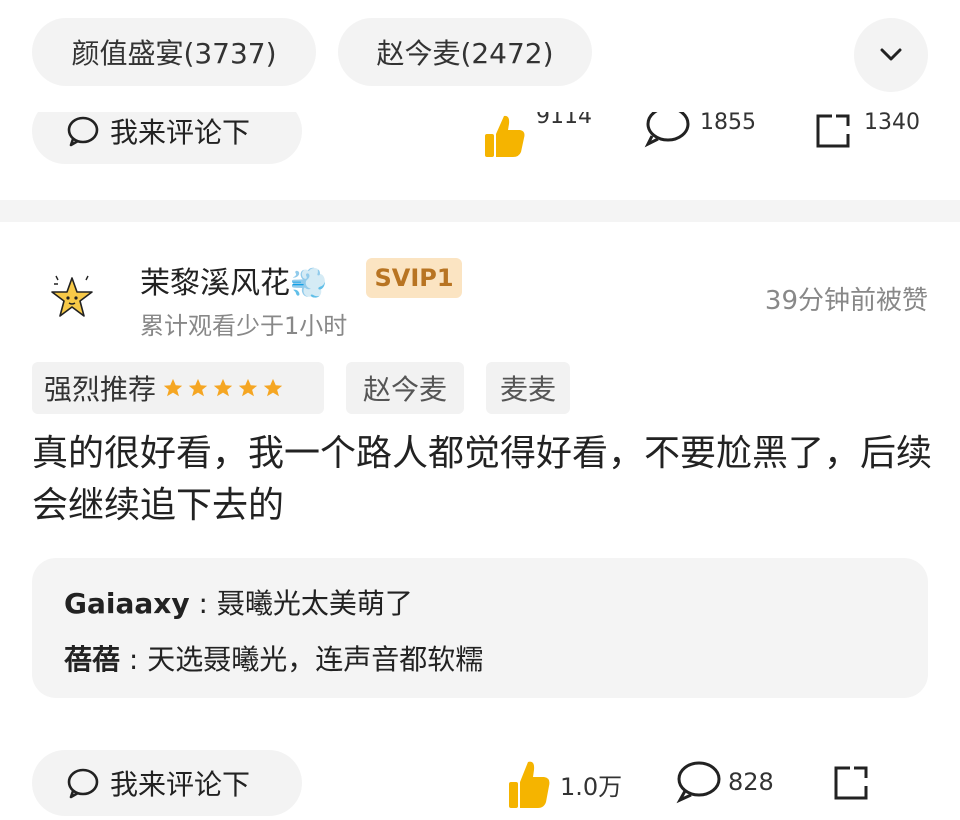 The height and width of the screenshot is (820, 960). Describe the element at coordinates (846, 301) in the screenshot. I see `liked-time: 39分钟前被赞` at that location.